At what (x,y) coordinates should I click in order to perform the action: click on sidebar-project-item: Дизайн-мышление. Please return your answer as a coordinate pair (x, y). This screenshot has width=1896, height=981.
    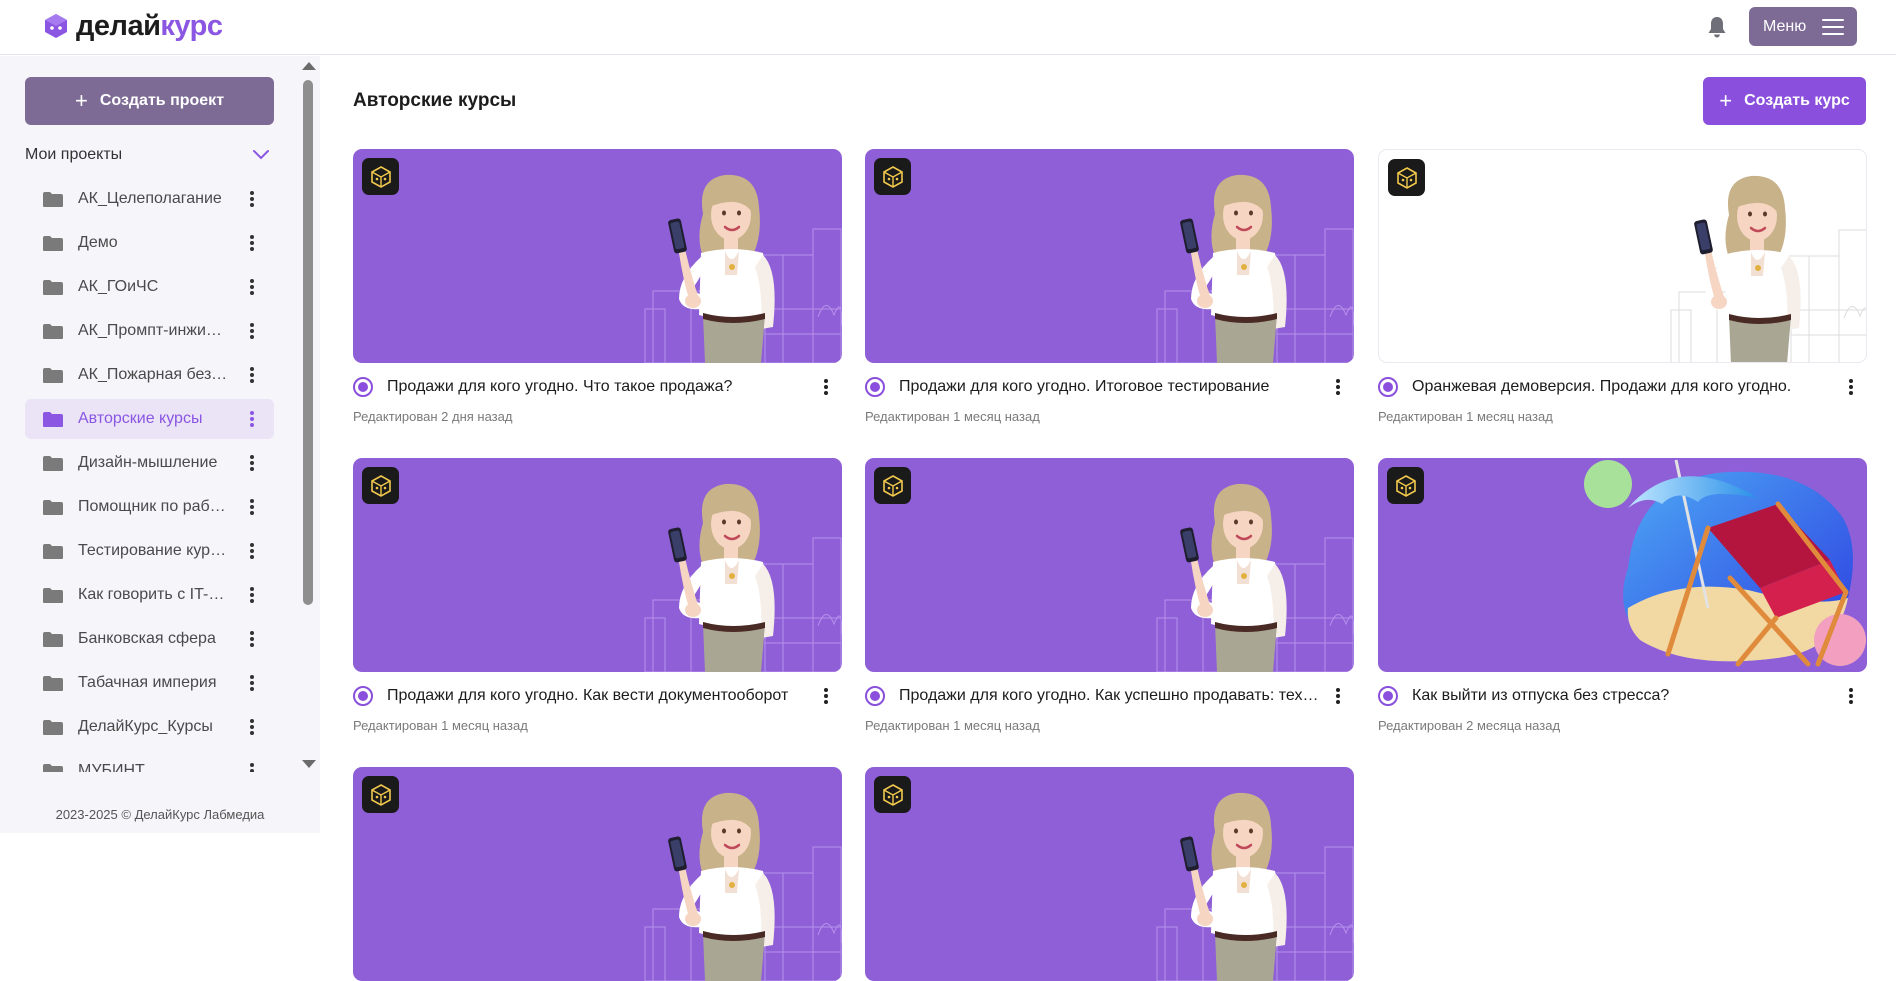
    Looking at the image, I should click on (149, 463).